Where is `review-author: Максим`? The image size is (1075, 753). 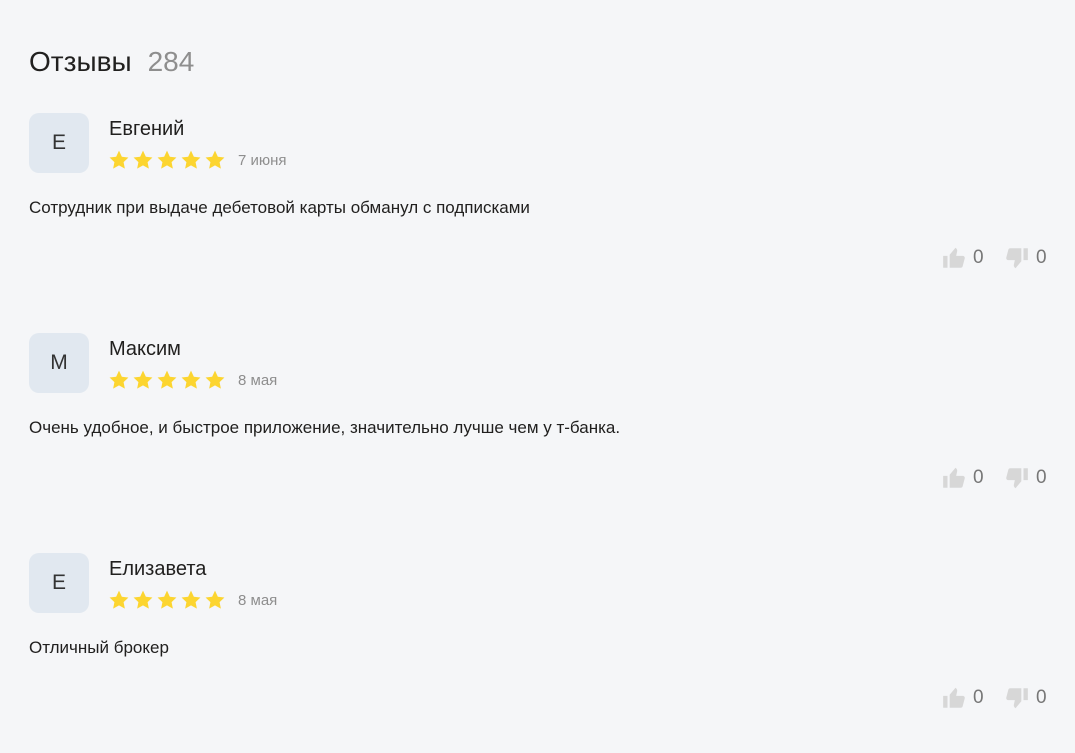 review-author: Максим is located at coordinates (145, 349).